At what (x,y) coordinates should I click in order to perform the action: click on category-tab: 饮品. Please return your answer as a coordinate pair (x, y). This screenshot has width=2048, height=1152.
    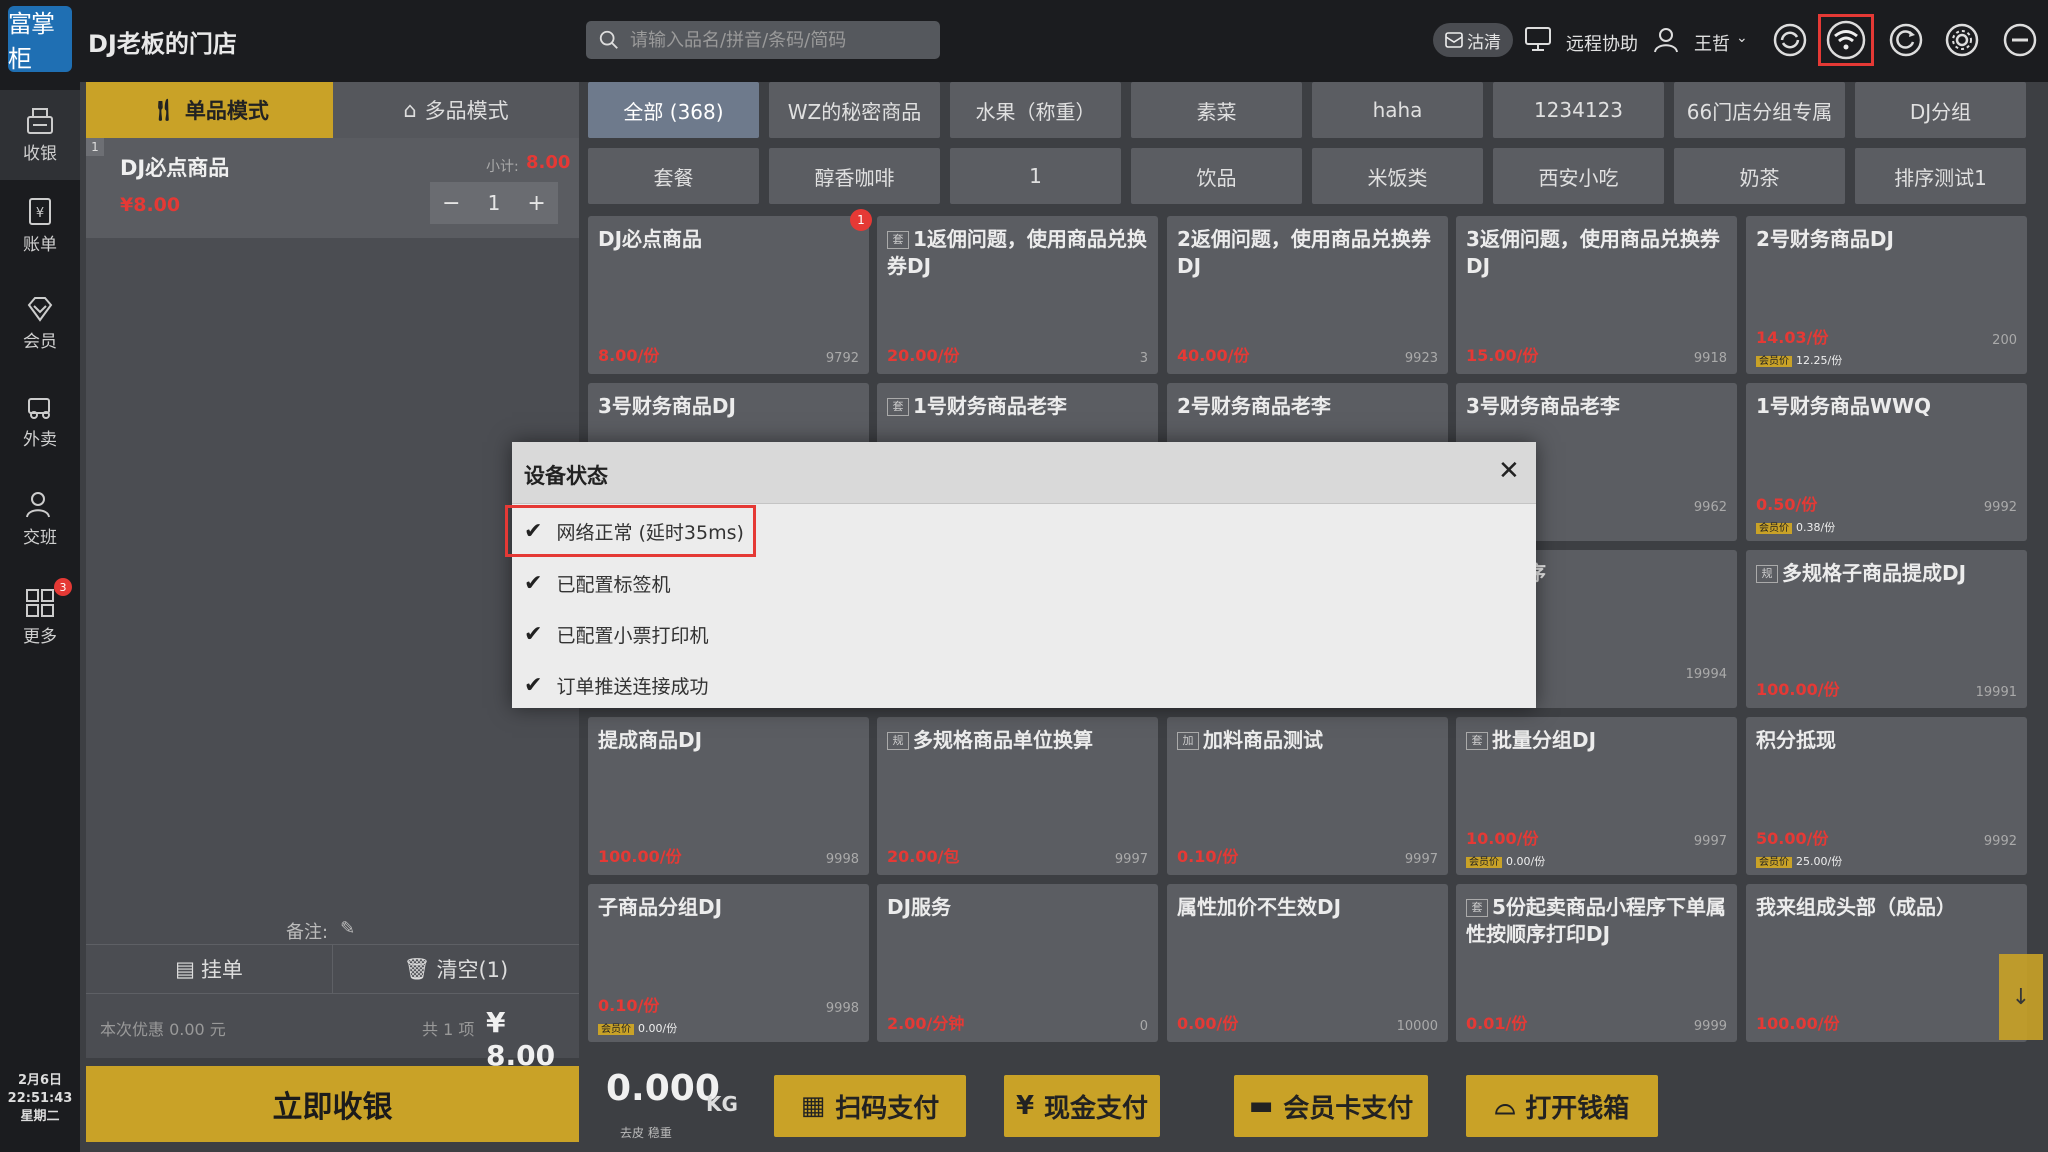
    Looking at the image, I should click on (1216, 176).